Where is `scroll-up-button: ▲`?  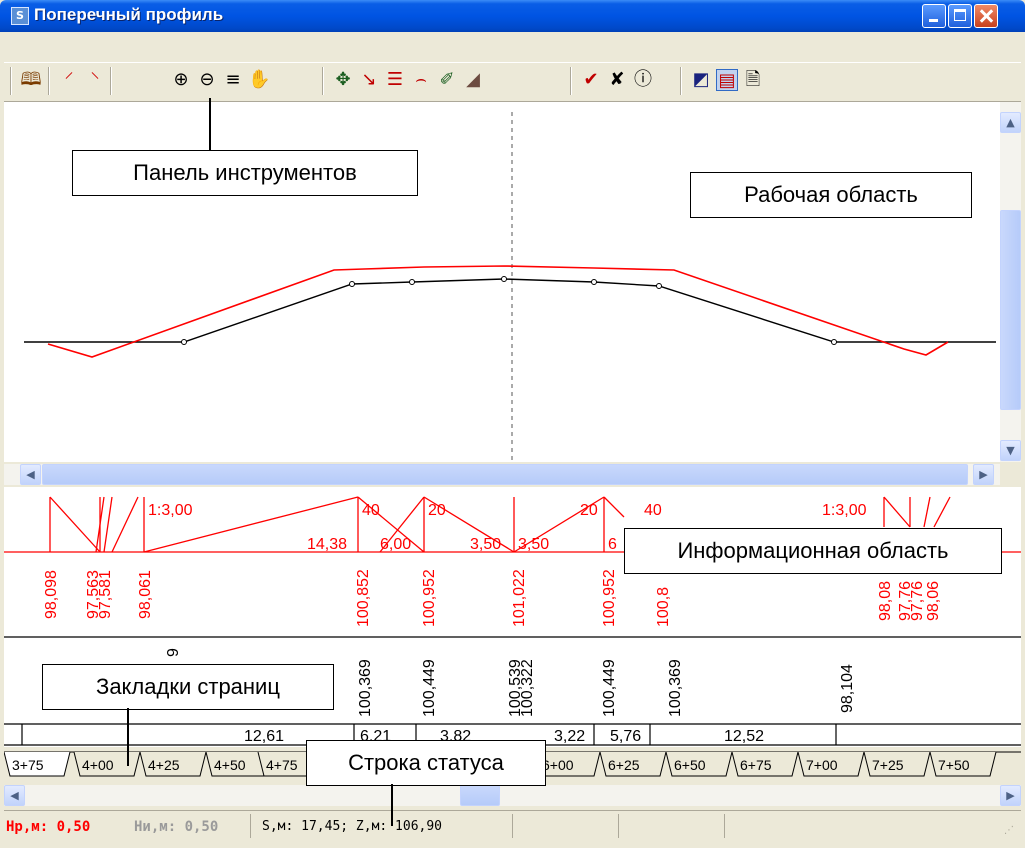
scroll-up-button: ▲ is located at coordinates (1010, 122).